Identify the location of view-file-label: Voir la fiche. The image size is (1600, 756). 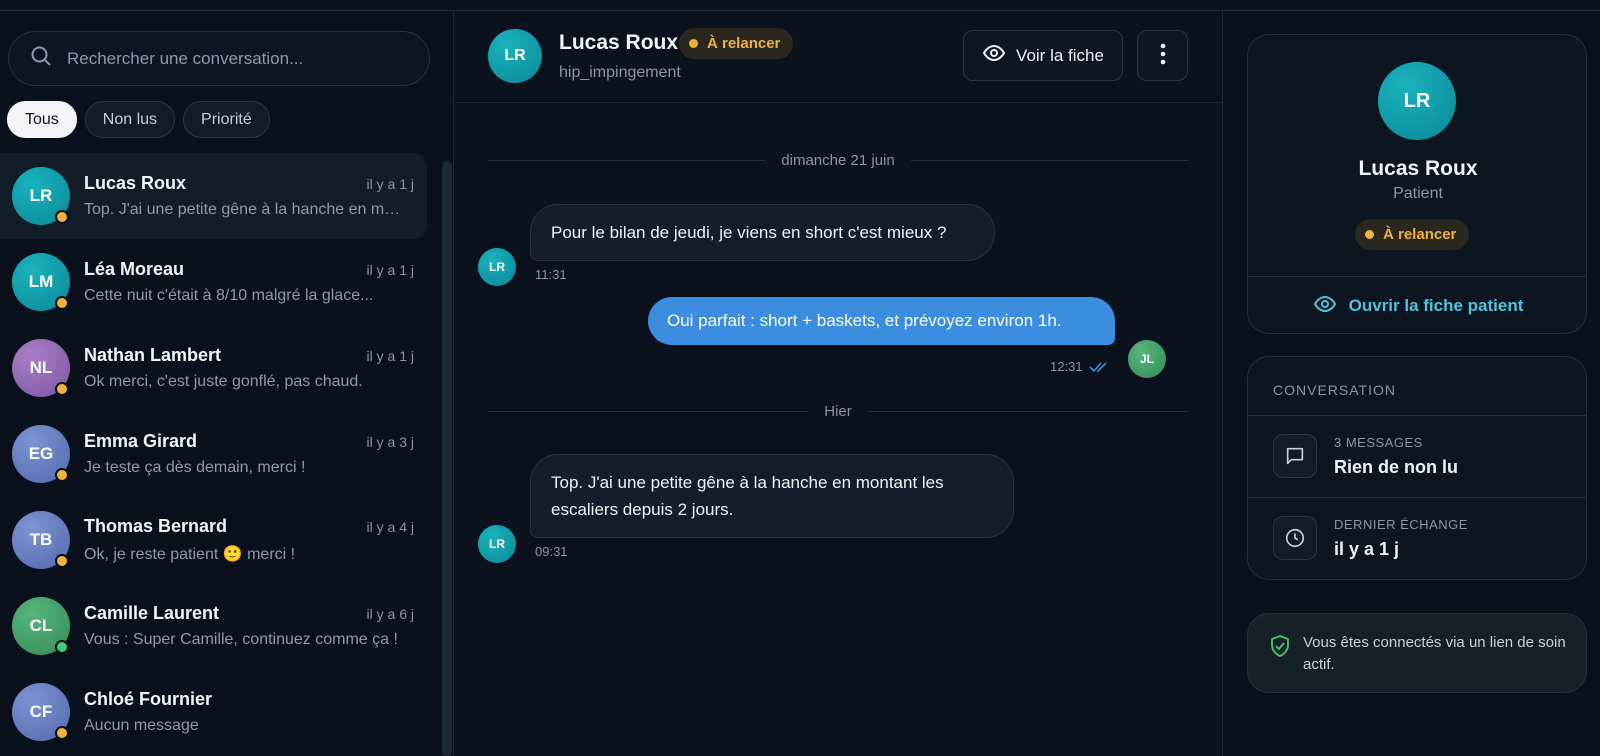
(1060, 55).